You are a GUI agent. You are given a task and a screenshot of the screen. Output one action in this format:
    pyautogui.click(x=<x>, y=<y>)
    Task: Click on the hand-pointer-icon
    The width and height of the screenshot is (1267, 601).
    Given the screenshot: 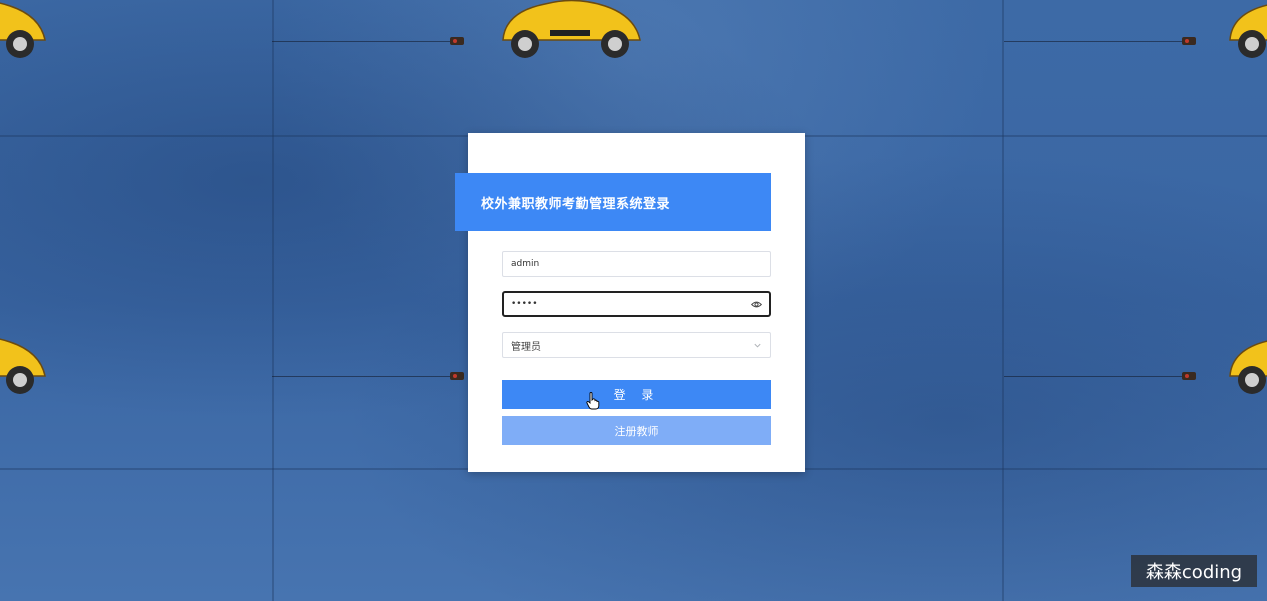 What is the action you would take?
    pyautogui.click(x=593, y=401)
    